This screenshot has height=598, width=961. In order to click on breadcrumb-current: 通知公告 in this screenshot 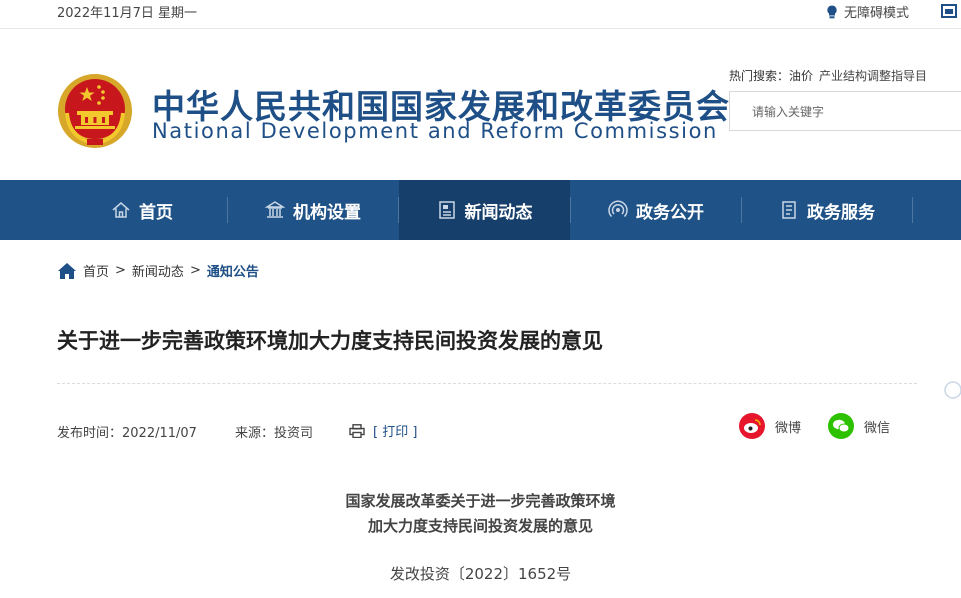, I will do `click(233, 270)`.